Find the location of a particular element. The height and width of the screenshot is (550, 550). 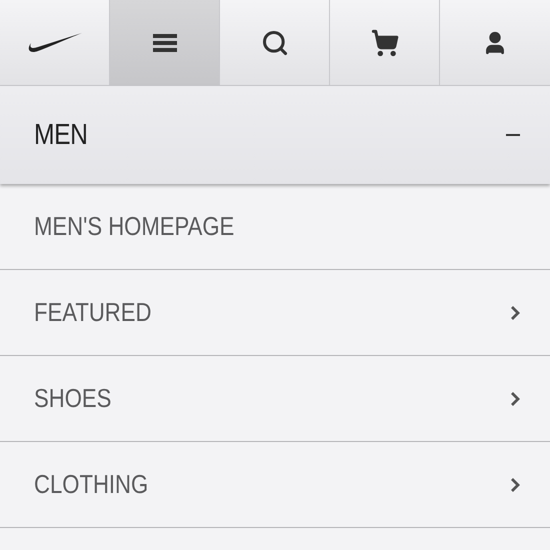

cart-icon is located at coordinates (384, 42).